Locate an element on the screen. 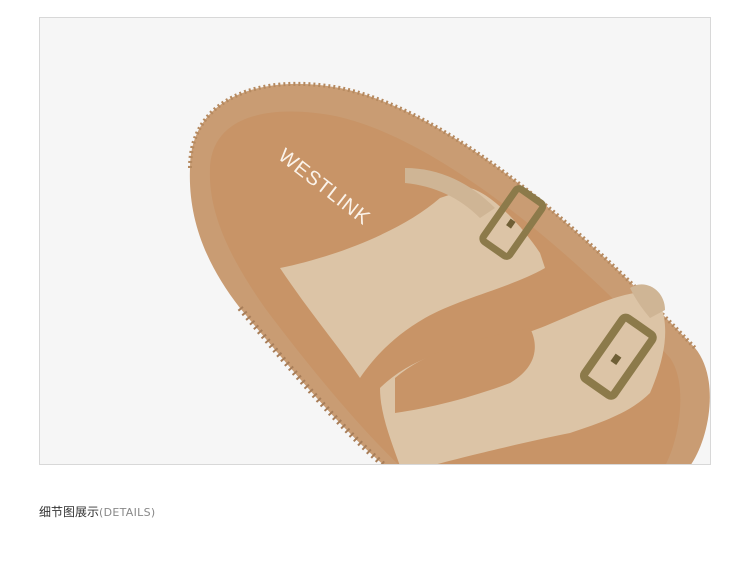 This screenshot has width=750, height=585. caption-en: (DETAILS) is located at coordinates (127, 512).